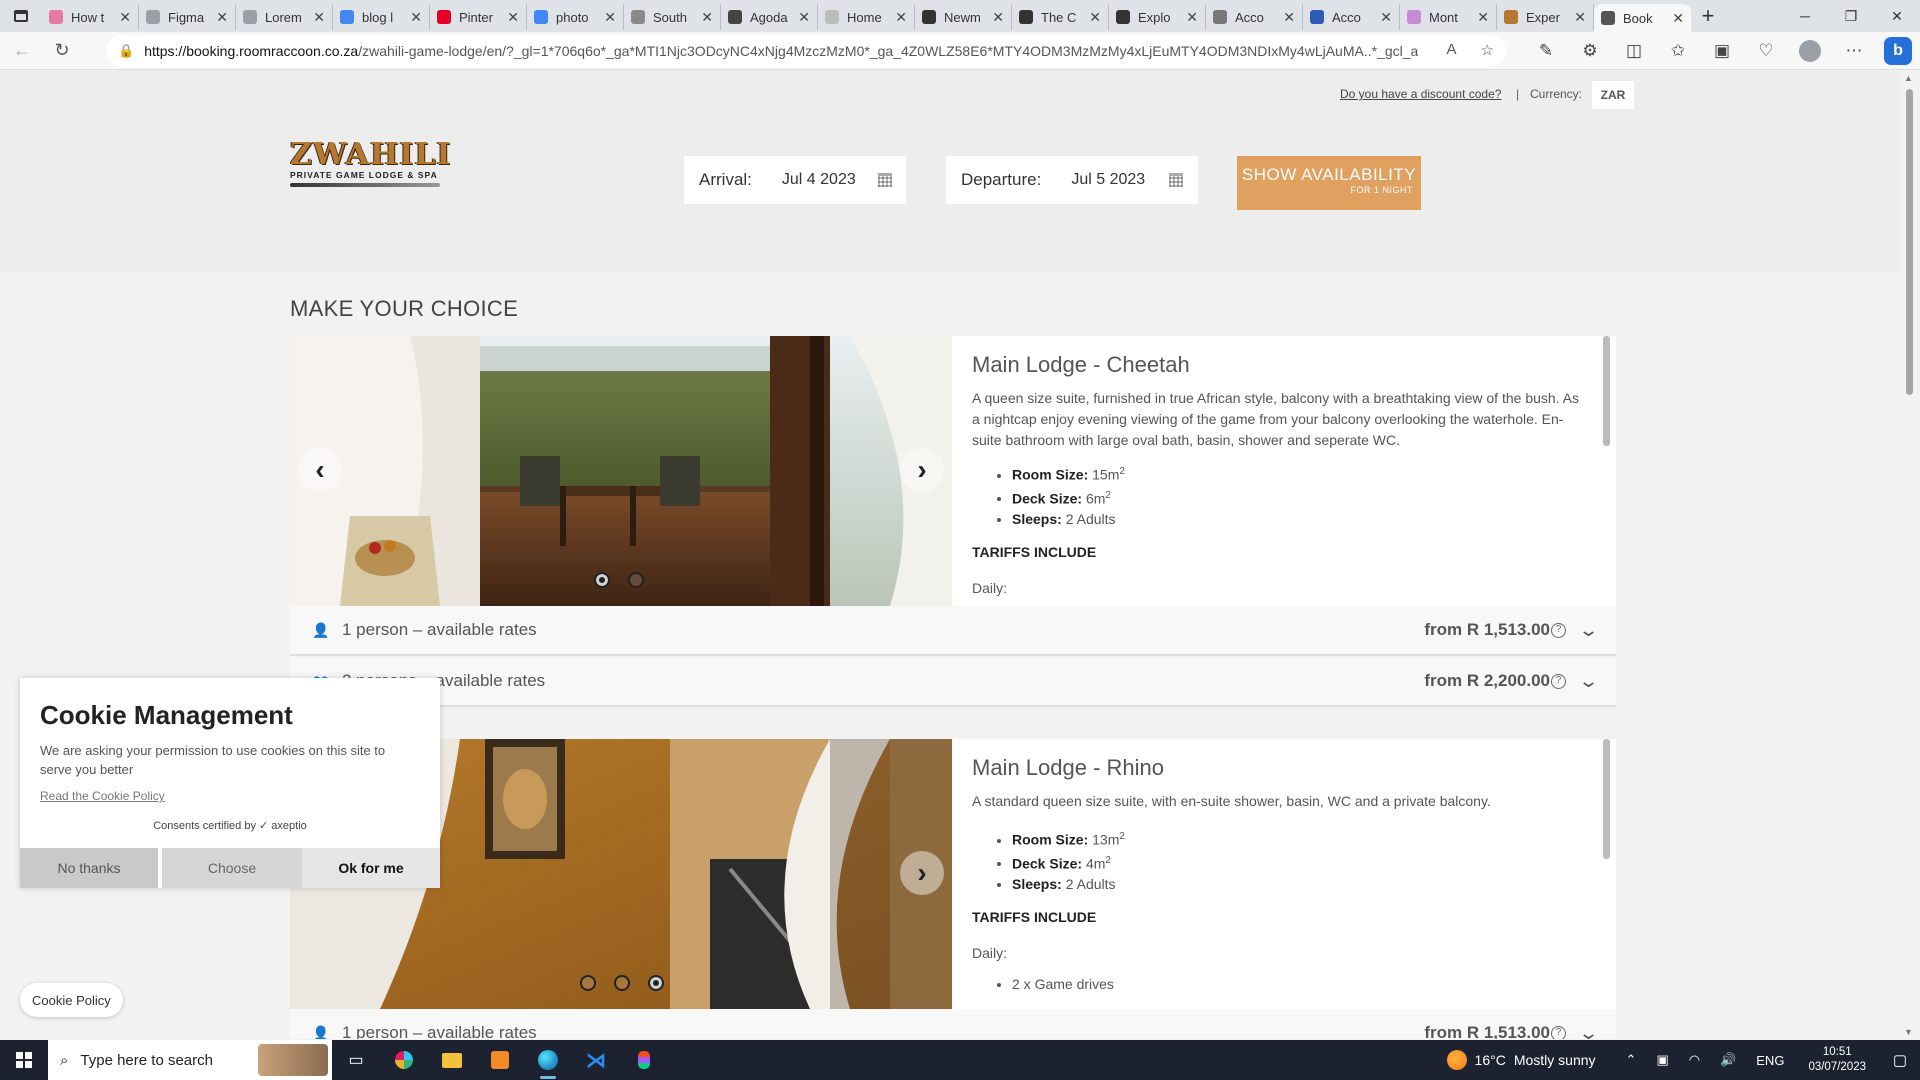 This screenshot has width=1920, height=1080. Describe the element at coordinates (769, 17) in the screenshot. I see `browser-tab: Agoda ✕` at that location.